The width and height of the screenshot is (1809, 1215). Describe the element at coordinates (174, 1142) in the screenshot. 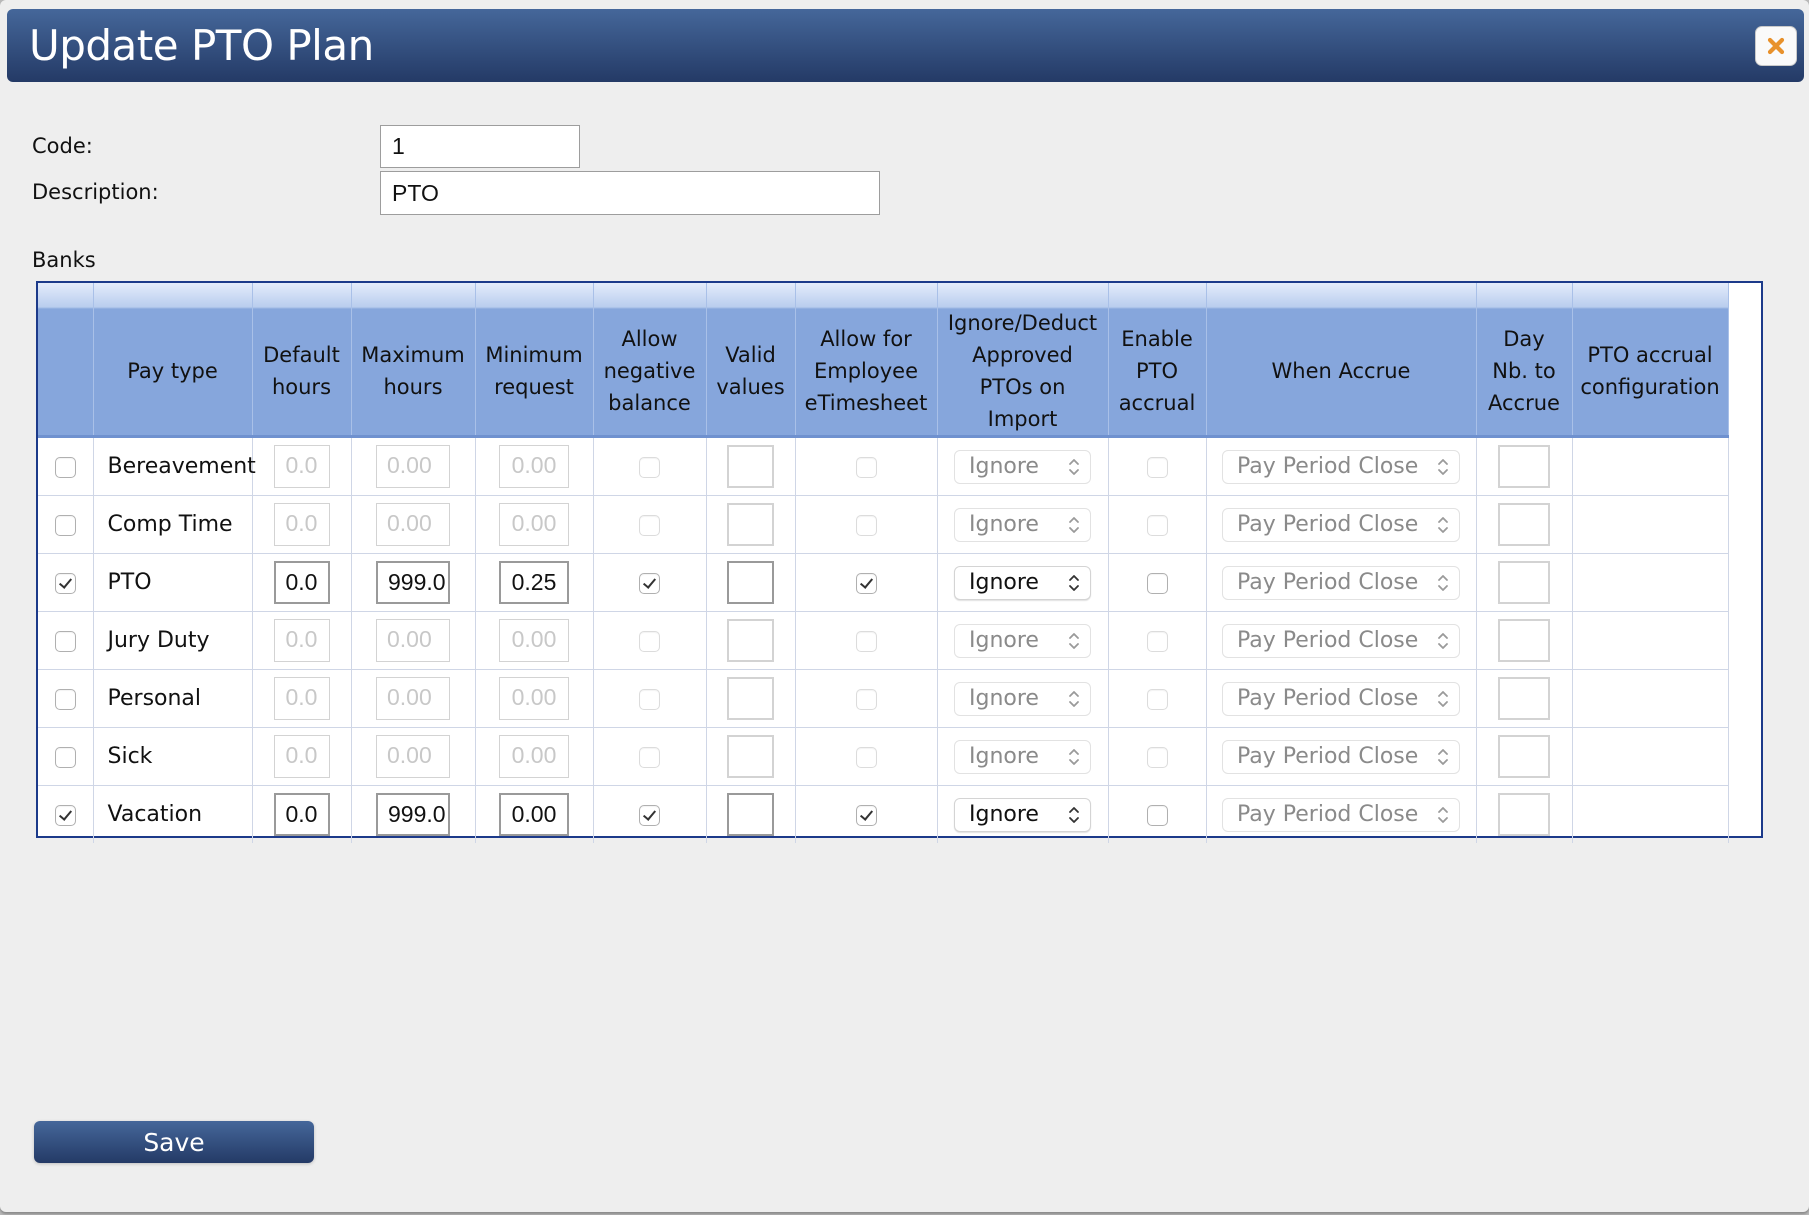

I see `save-button: Save` at that location.